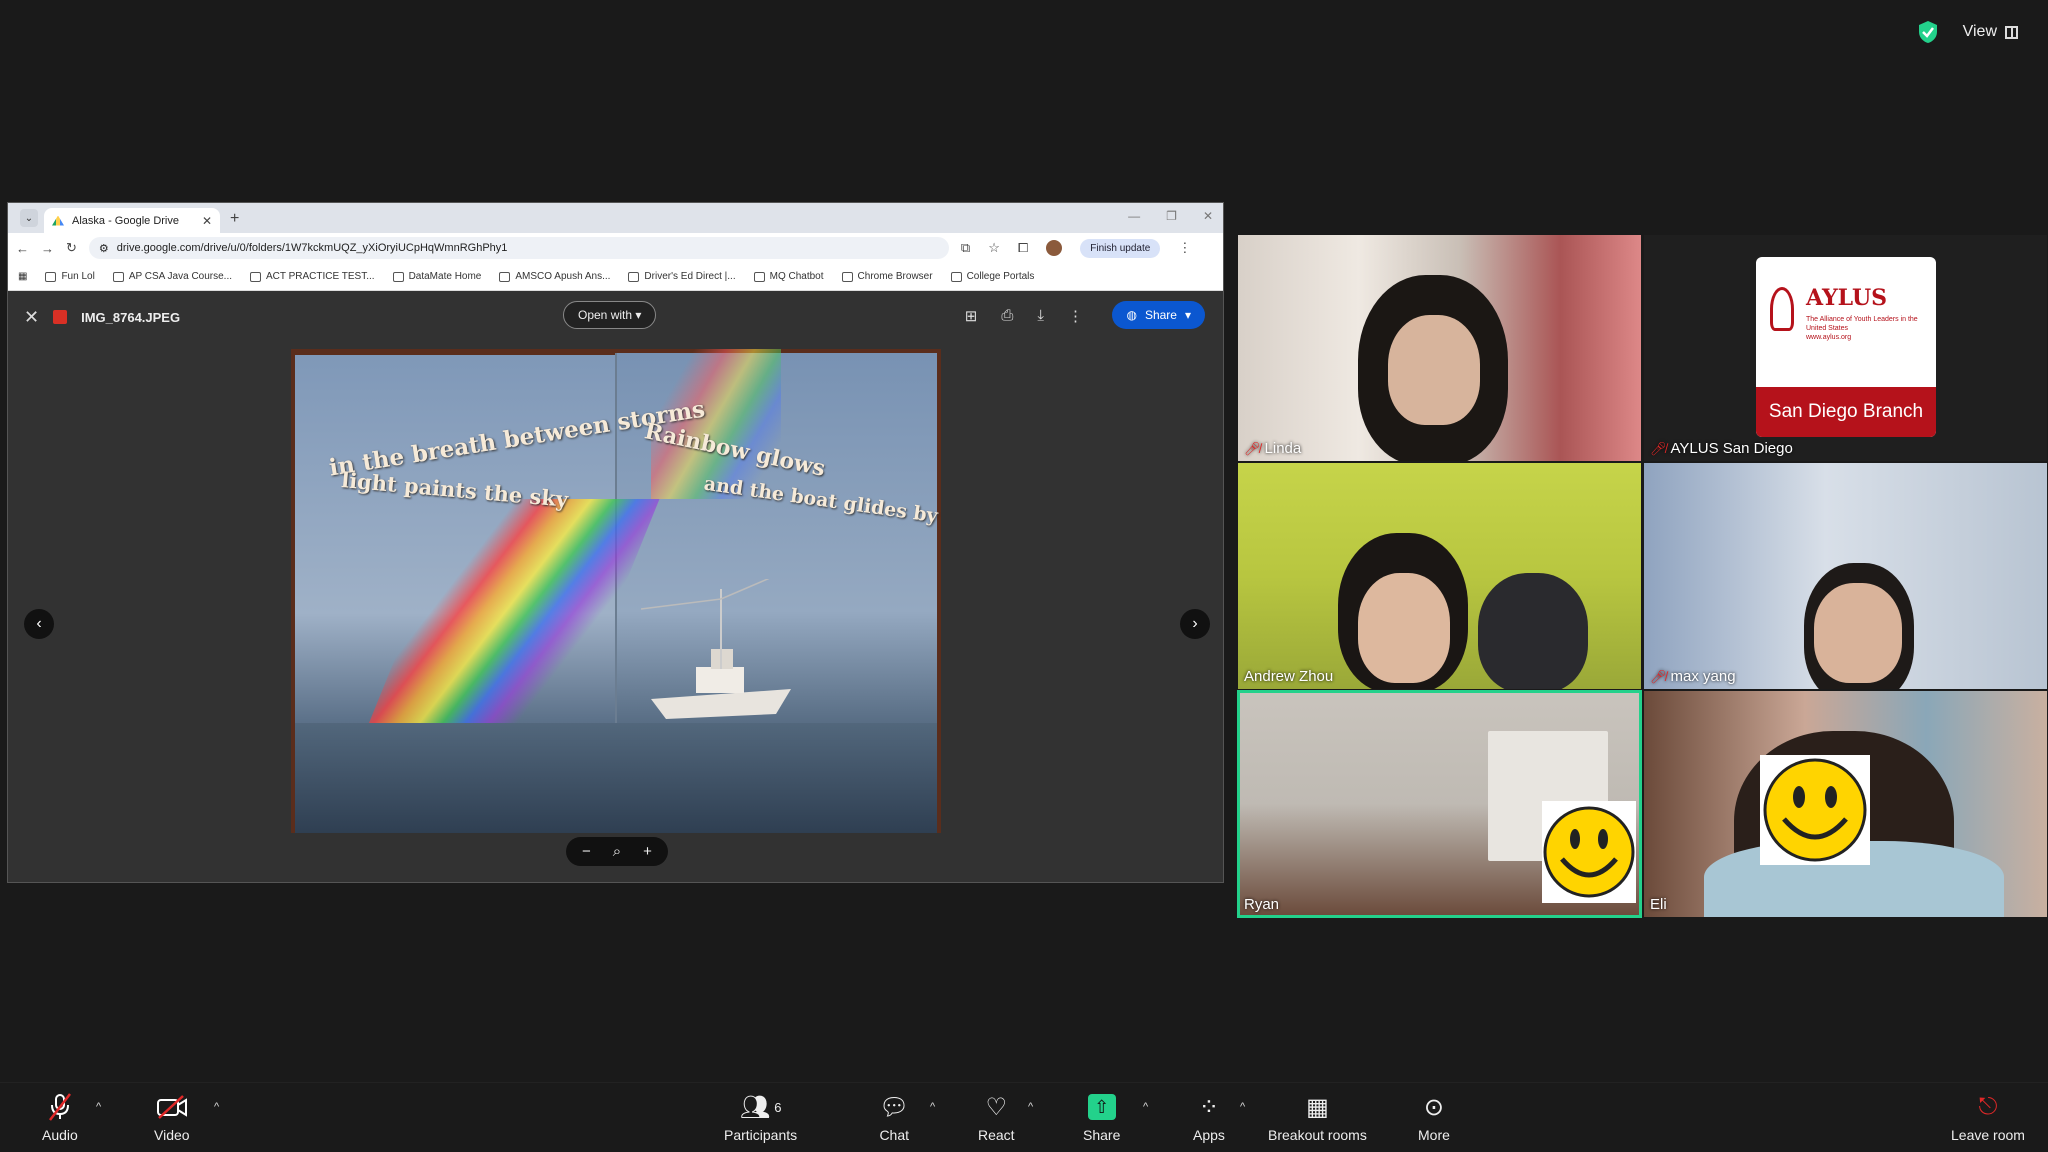  Describe the element at coordinates (1040, 316) in the screenshot. I see `download-icon: ⤓` at that location.